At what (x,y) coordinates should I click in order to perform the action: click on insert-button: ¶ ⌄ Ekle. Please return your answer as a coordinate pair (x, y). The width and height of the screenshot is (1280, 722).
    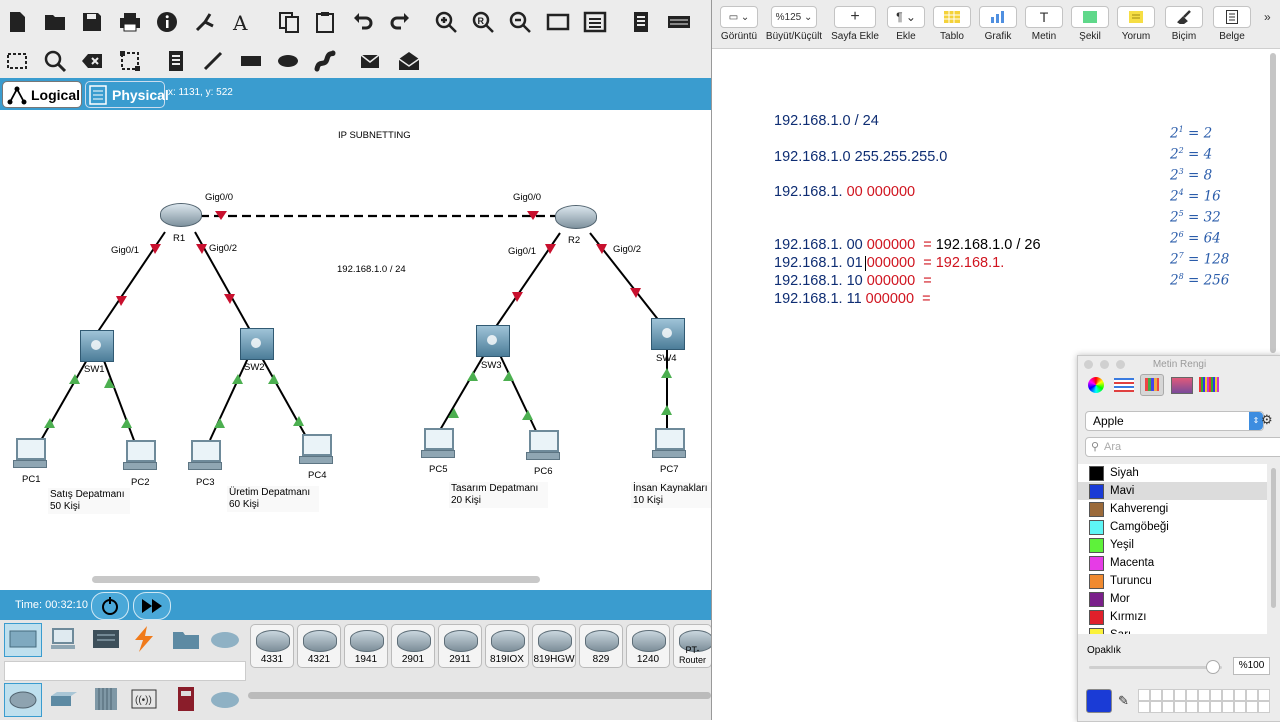
    Looking at the image, I should click on (906, 24).